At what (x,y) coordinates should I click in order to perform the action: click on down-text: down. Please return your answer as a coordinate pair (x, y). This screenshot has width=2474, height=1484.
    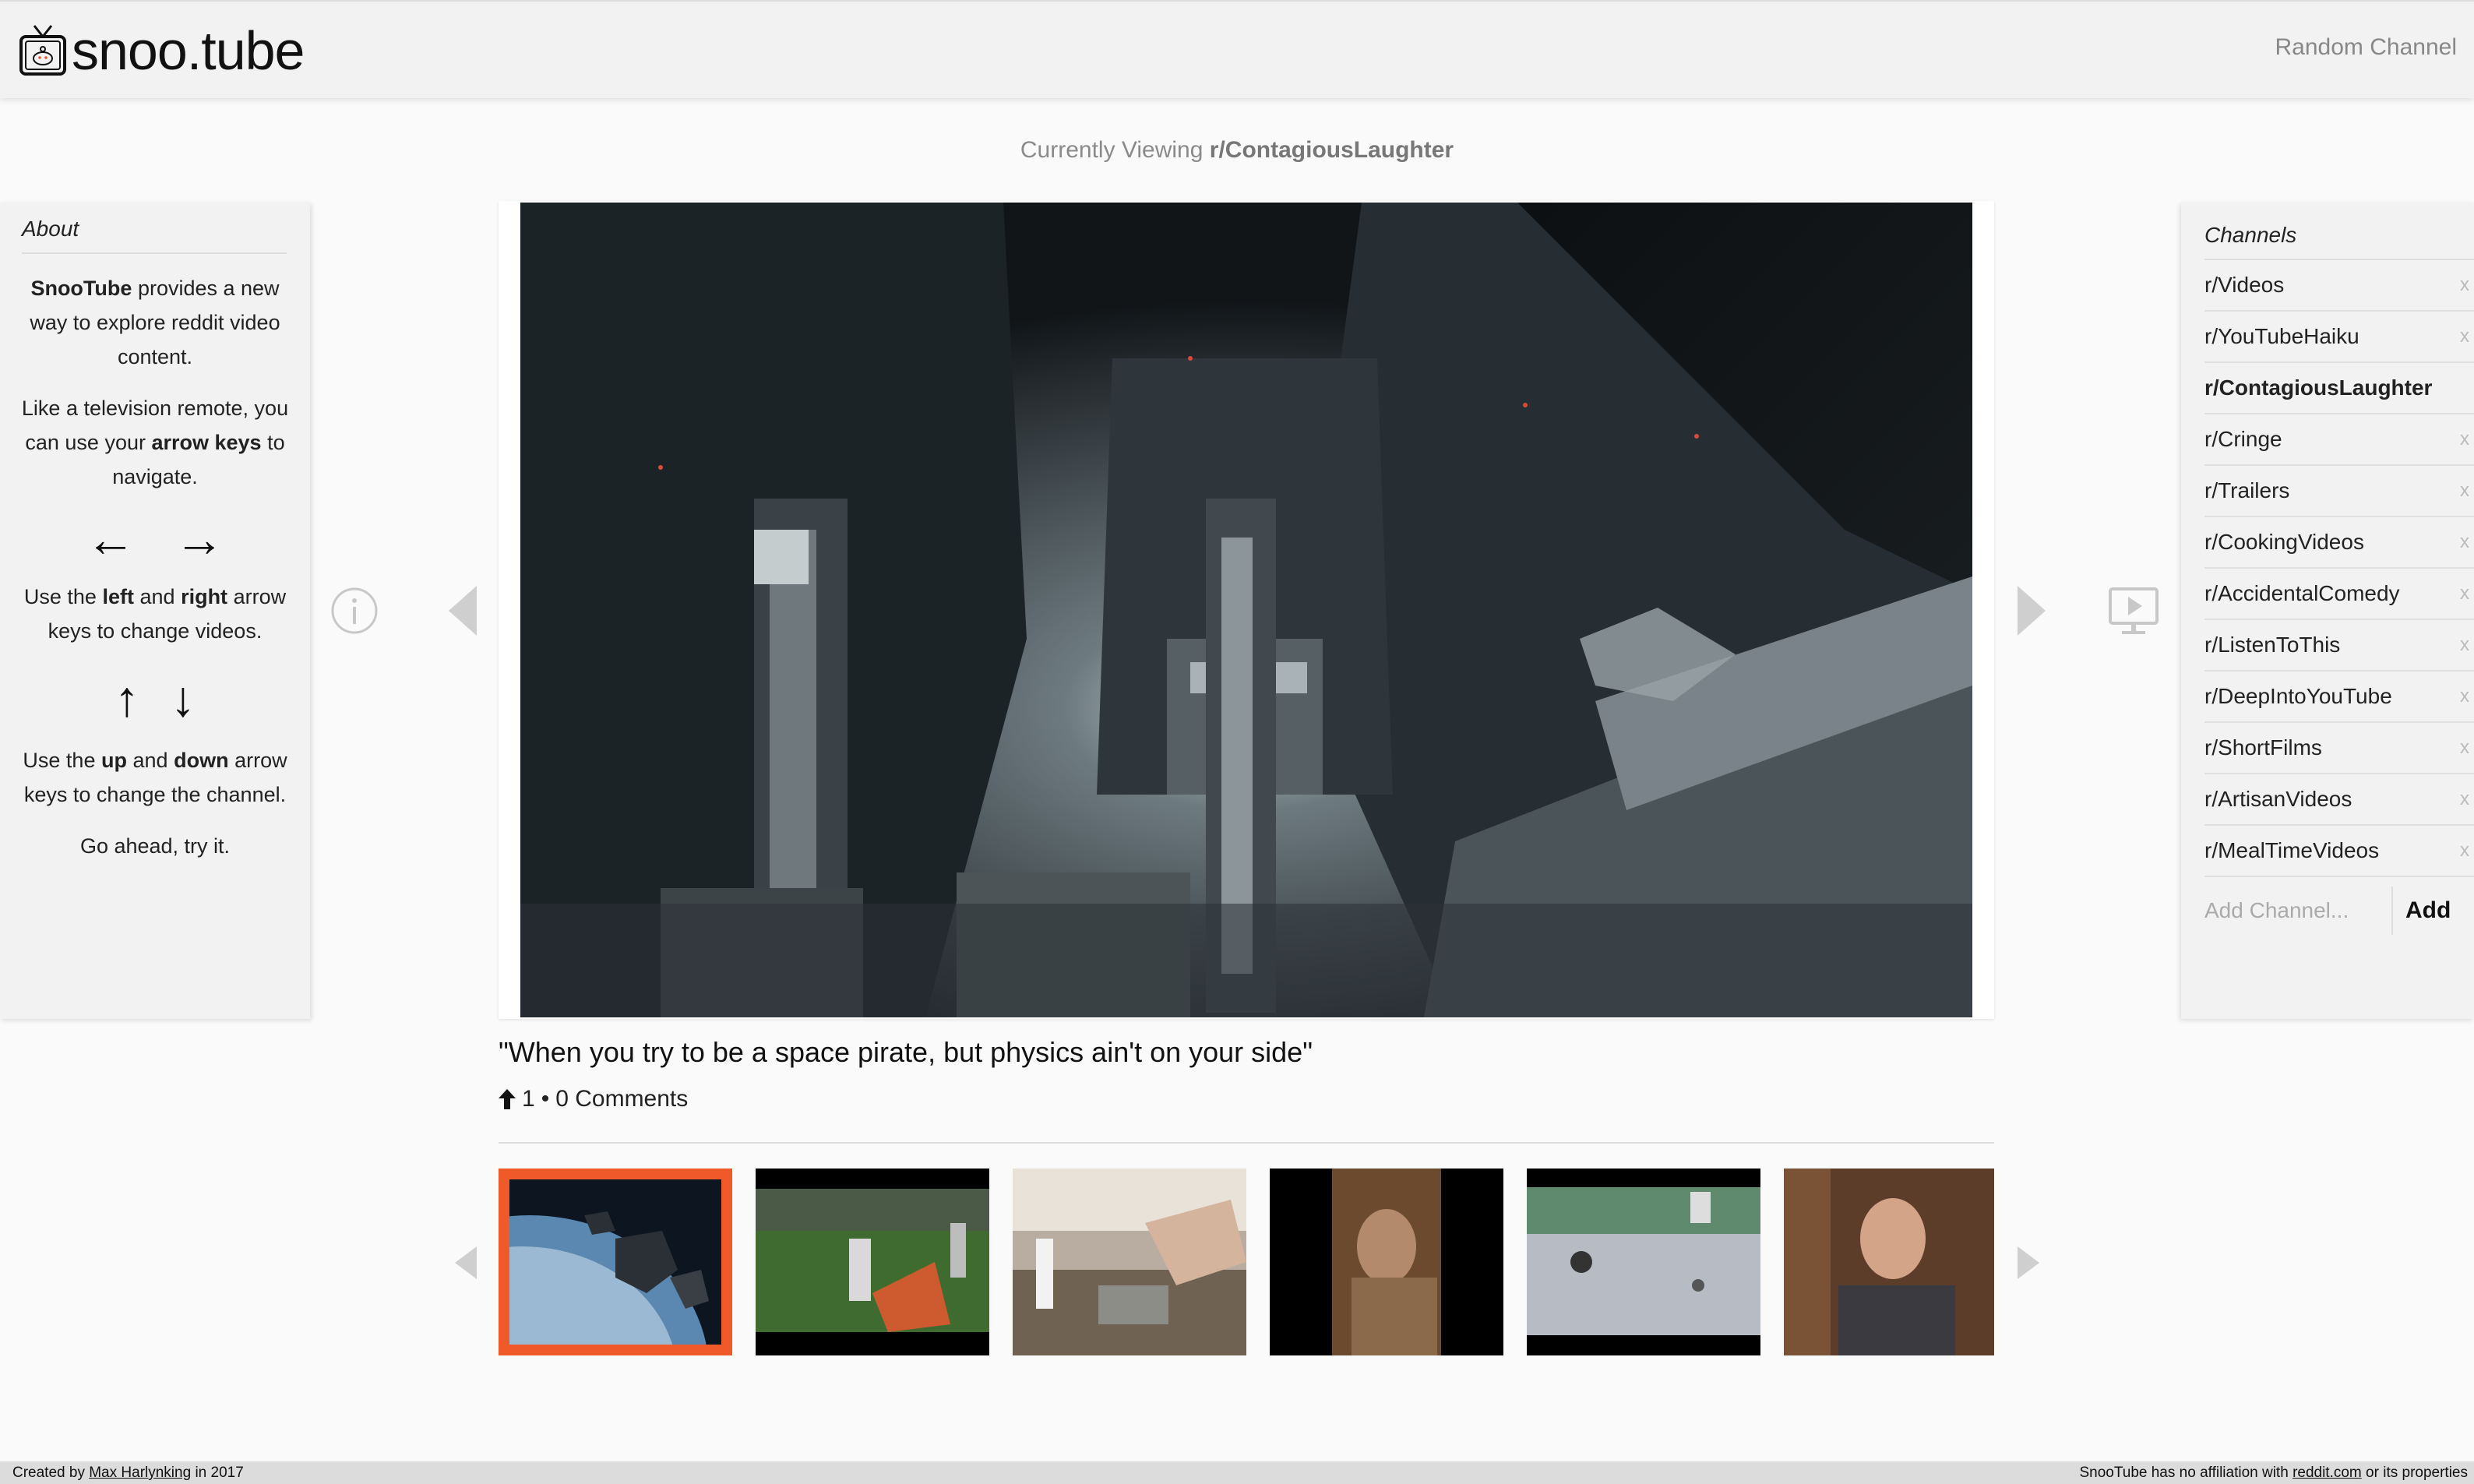
    Looking at the image, I should click on (201, 760).